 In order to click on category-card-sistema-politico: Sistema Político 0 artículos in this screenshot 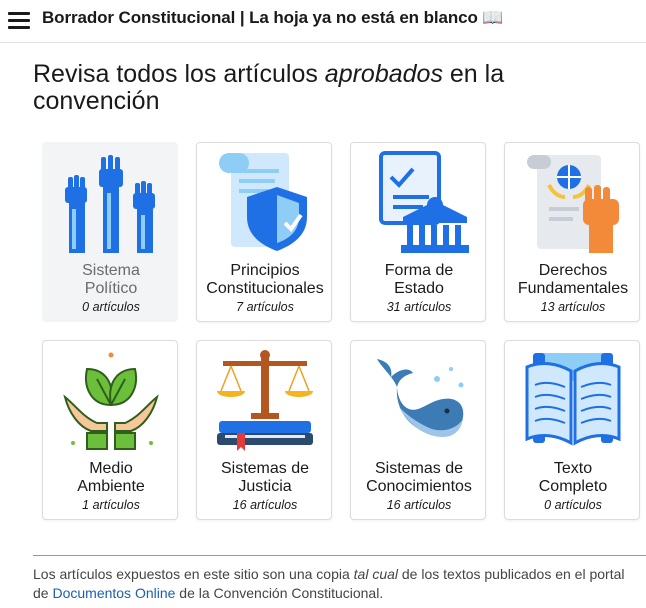, I will do `click(110, 232)`.